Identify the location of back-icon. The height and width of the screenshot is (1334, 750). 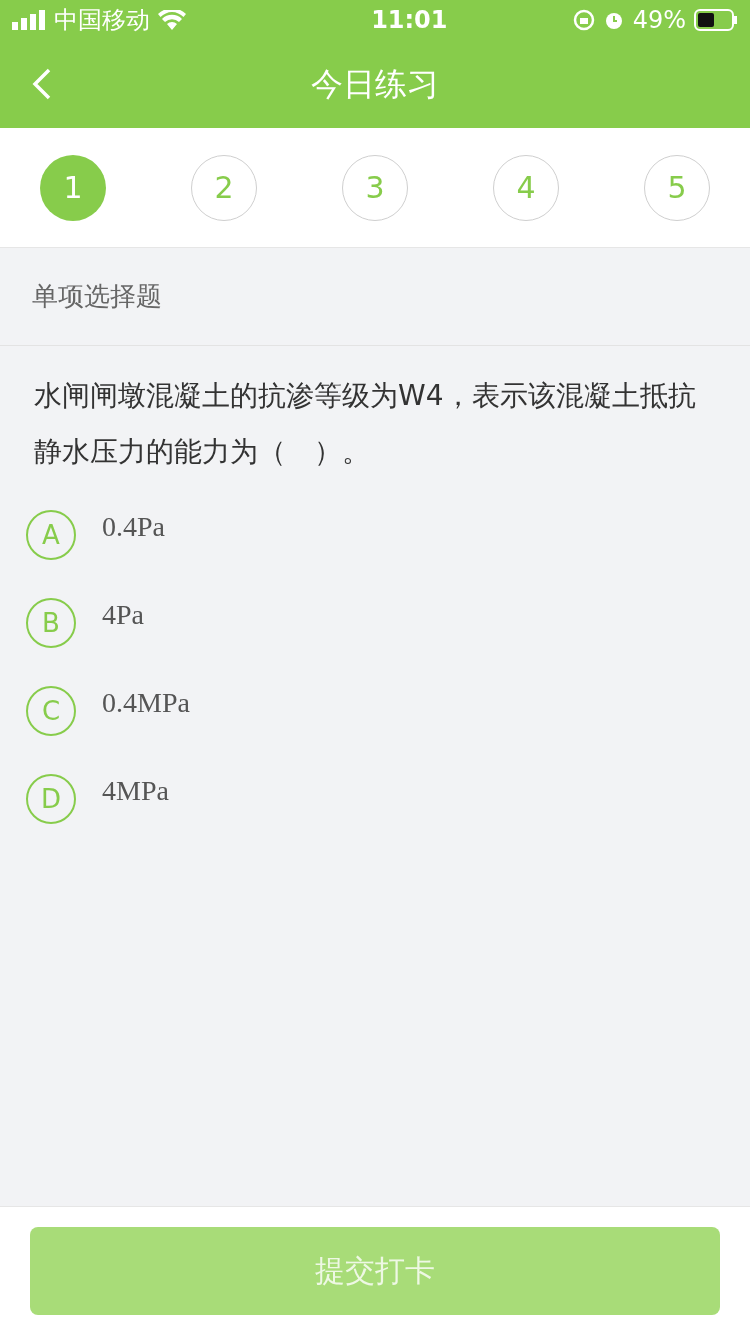
(42, 84).